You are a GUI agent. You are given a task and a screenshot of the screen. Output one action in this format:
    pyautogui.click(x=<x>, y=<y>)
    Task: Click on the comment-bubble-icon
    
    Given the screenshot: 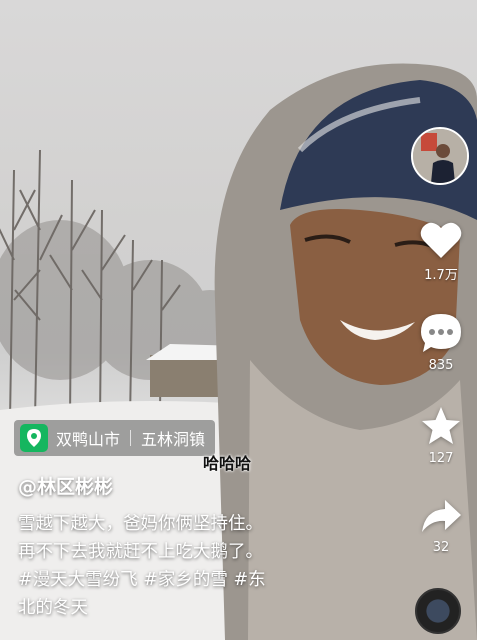 What is the action you would take?
    pyautogui.click(x=441, y=333)
    